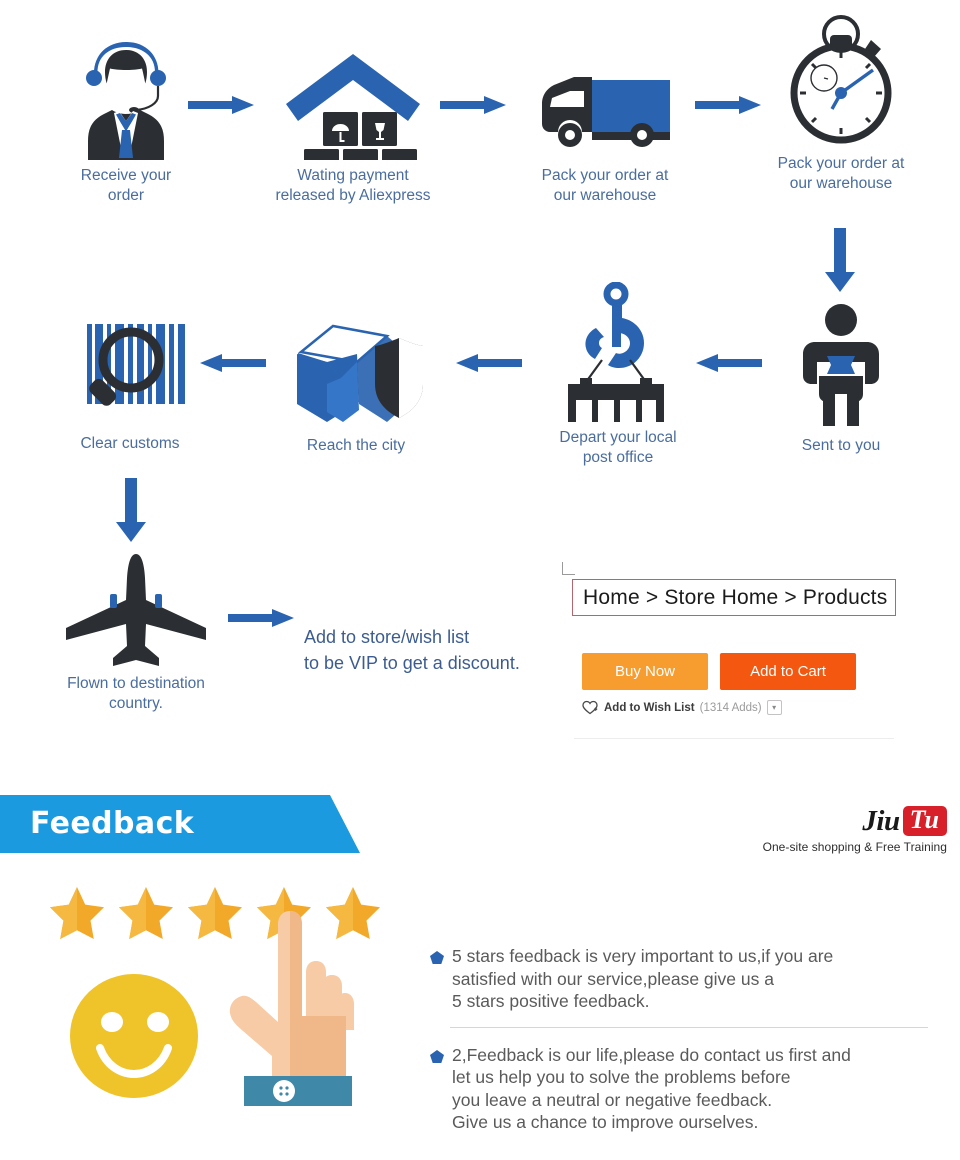  Describe the element at coordinates (290, 1018) in the screenshot. I see `pointing-hand-icon` at that location.